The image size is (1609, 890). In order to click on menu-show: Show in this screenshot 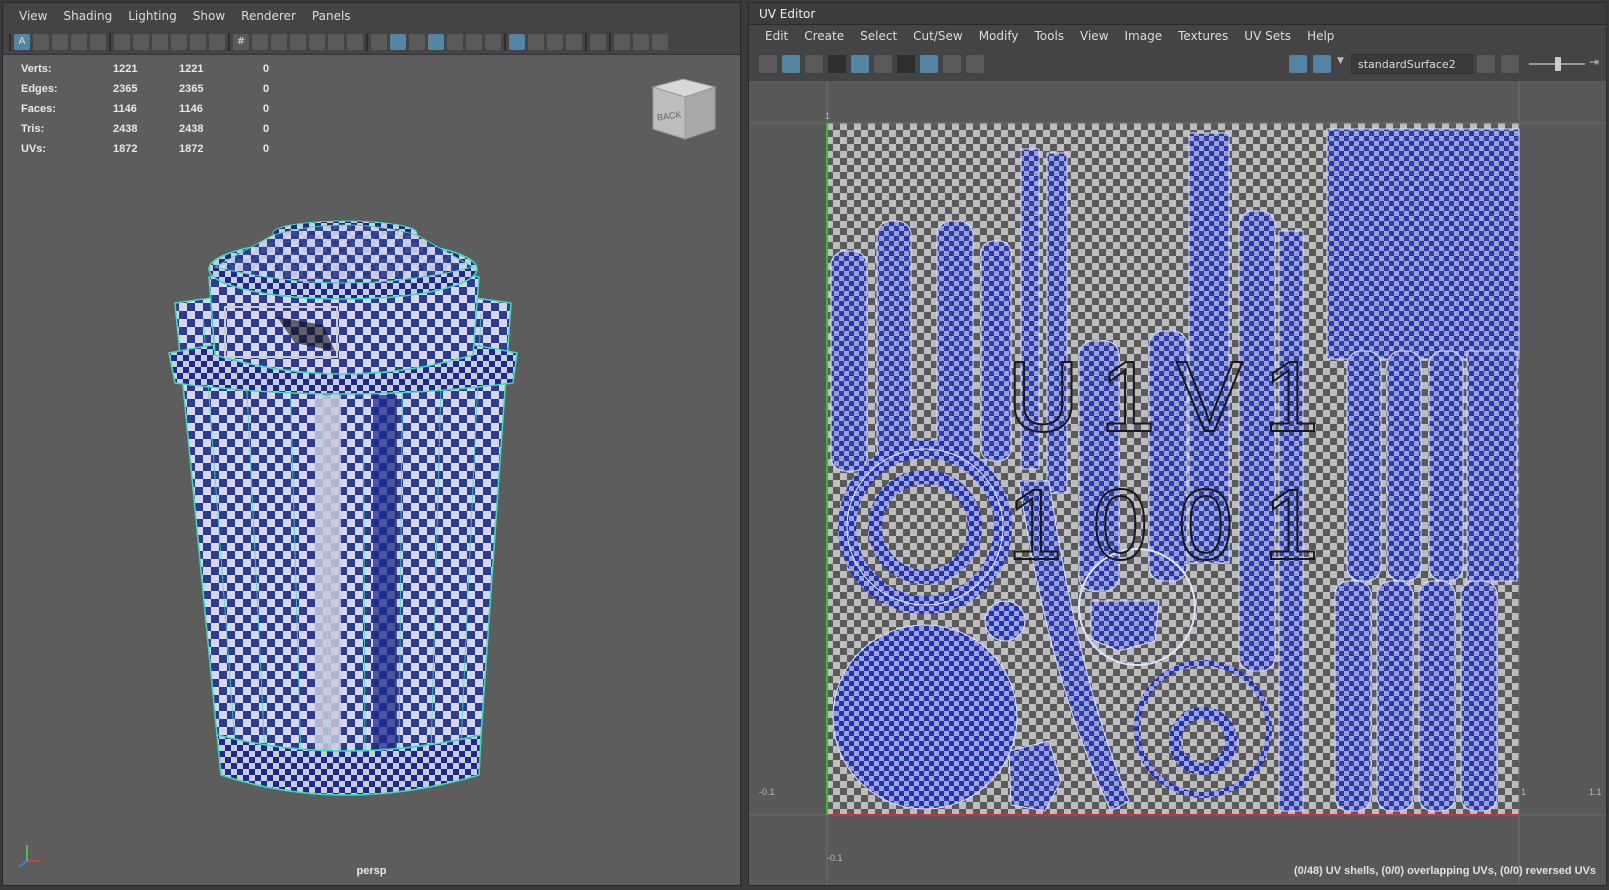, I will do `click(209, 16)`.